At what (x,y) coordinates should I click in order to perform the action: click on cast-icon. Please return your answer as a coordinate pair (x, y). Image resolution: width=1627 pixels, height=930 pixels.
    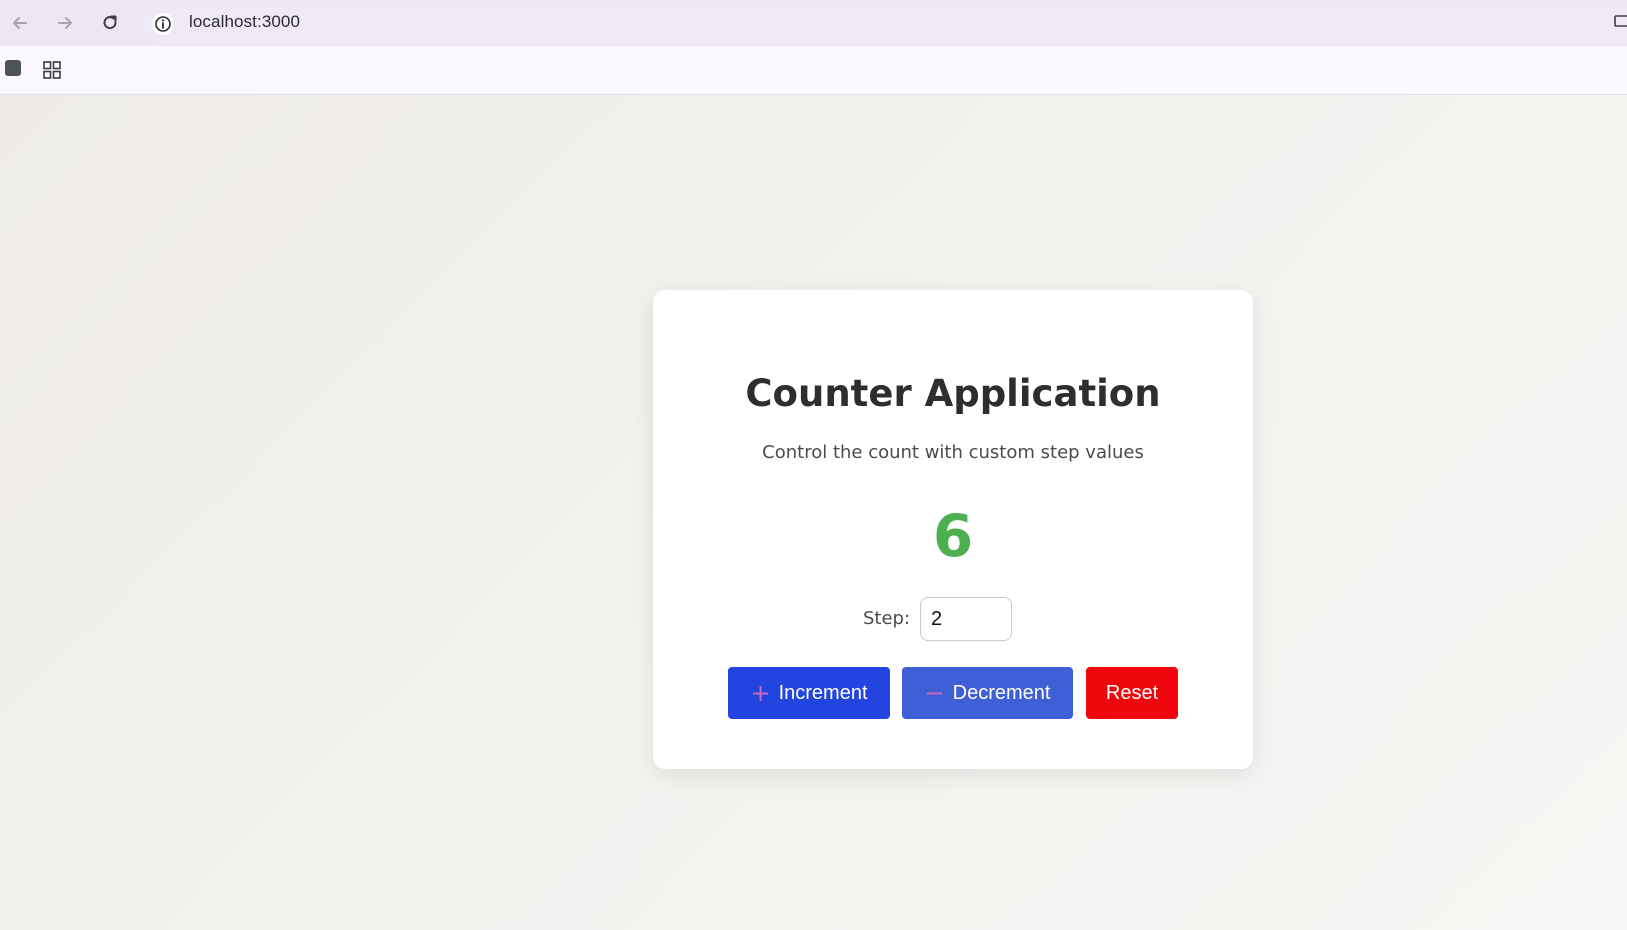
    Looking at the image, I should click on (1620, 22).